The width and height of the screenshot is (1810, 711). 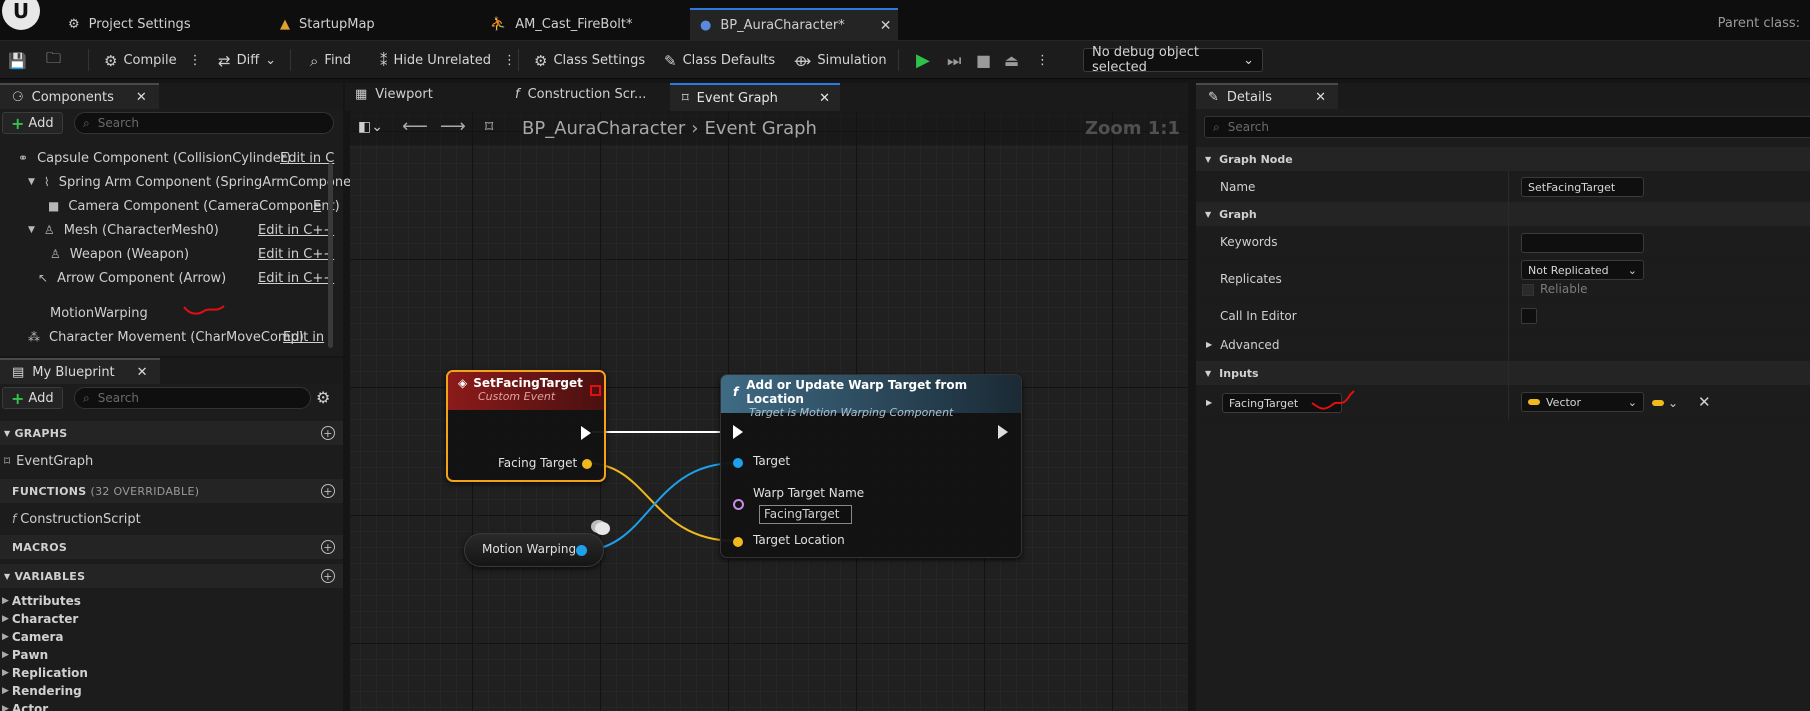 I want to click on graph-section: ▼ Graph, so click(x=1503, y=214).